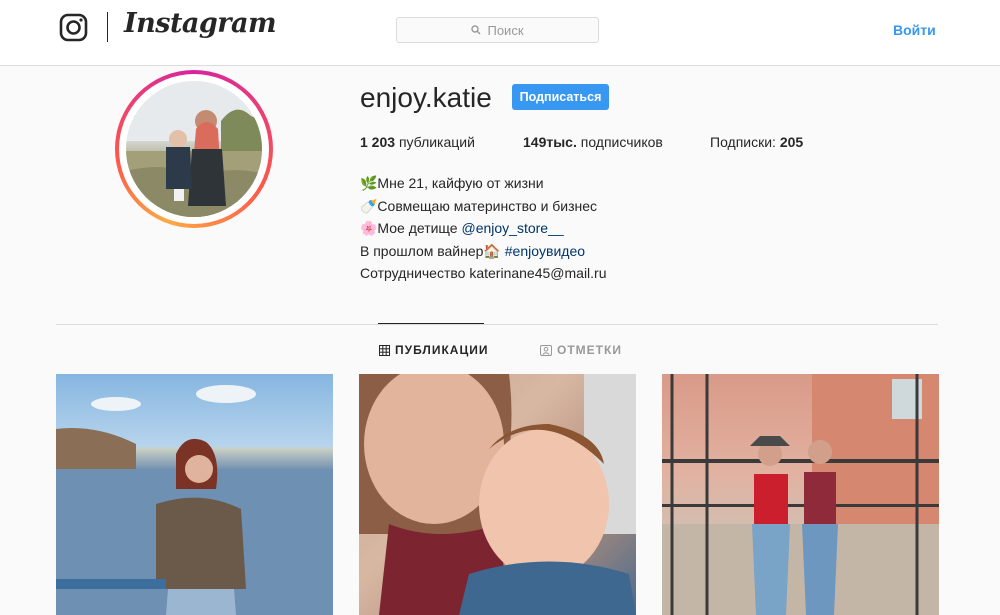  What do you see at coordinates (512, 228) in the screenshot?
I see `store-mention-link: @enjoy_store__` at bounding box center [512, 228].